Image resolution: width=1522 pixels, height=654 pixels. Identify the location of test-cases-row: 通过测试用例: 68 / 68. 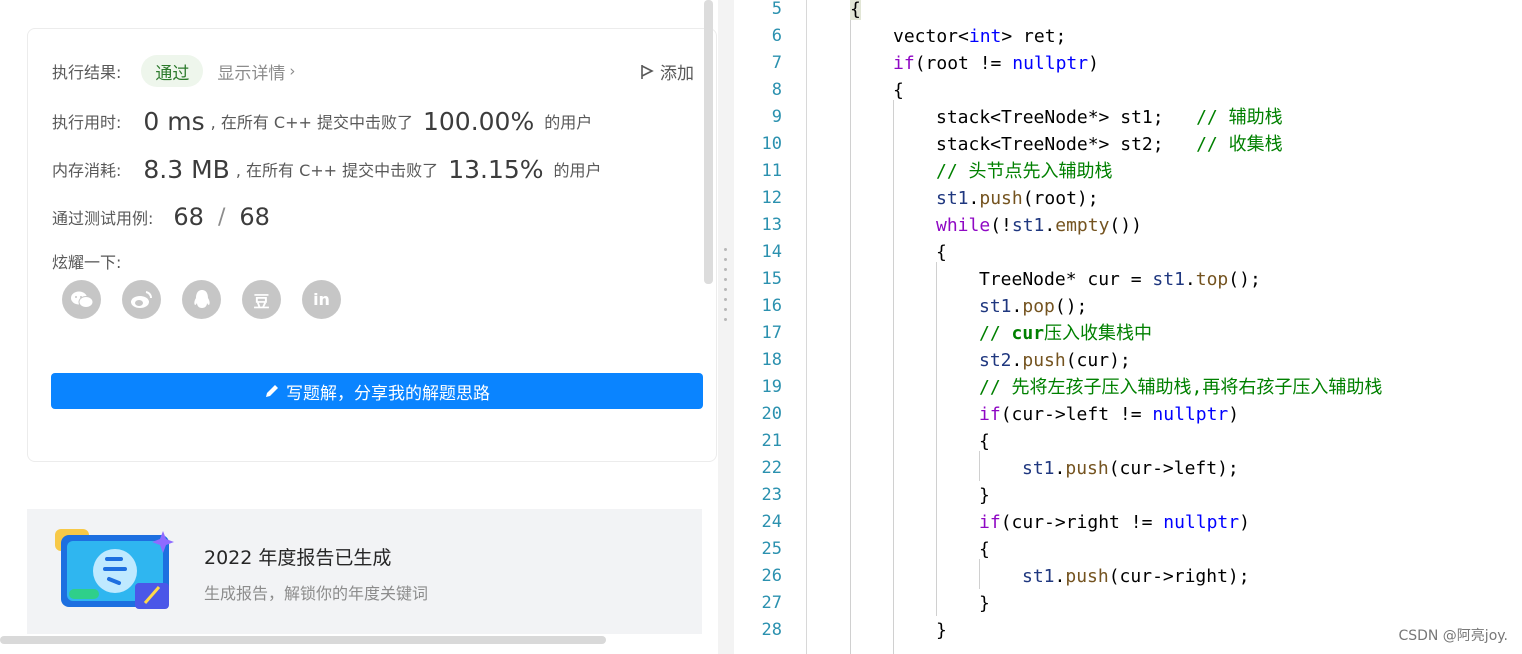
(161, 217).